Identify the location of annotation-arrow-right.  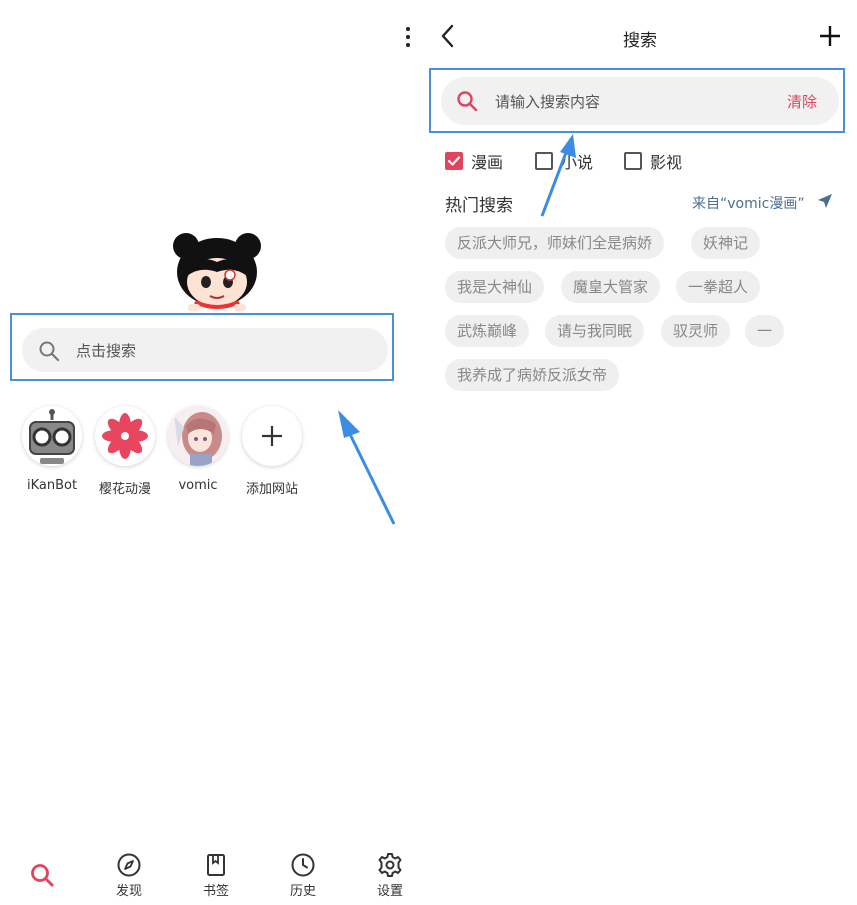
(558, 175).